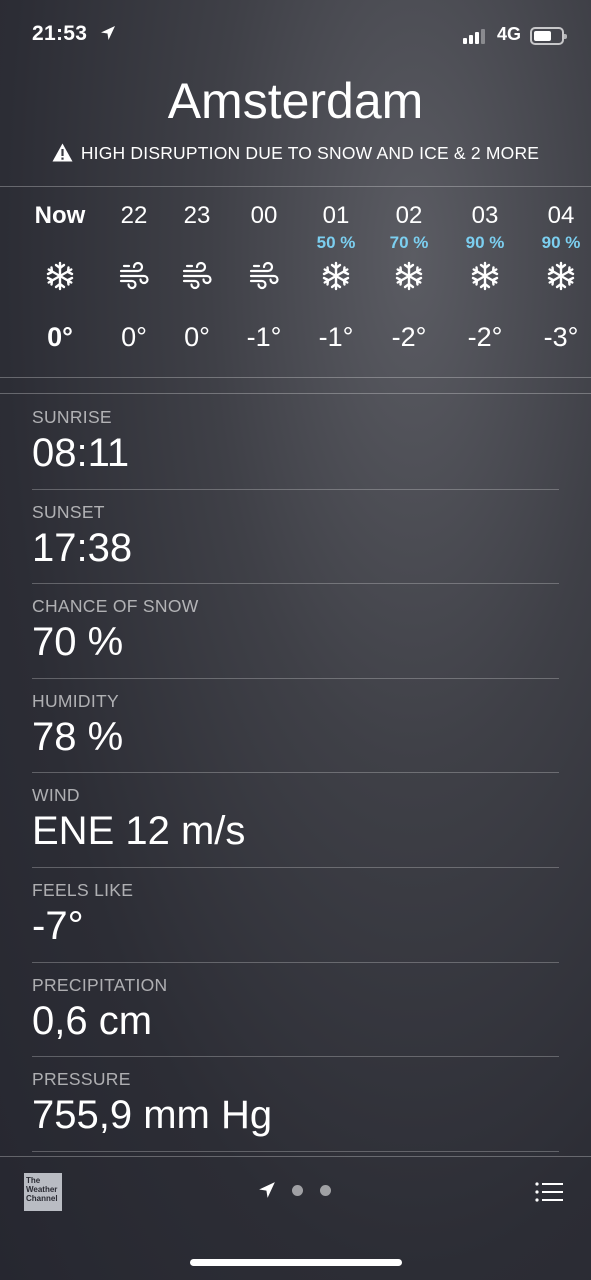 This screenshot has width=591, height=1280. What do you see at coordinates (78, 642) in the screenshot?
I see `detail-value: 70 %` at bounding box center [78, 642].